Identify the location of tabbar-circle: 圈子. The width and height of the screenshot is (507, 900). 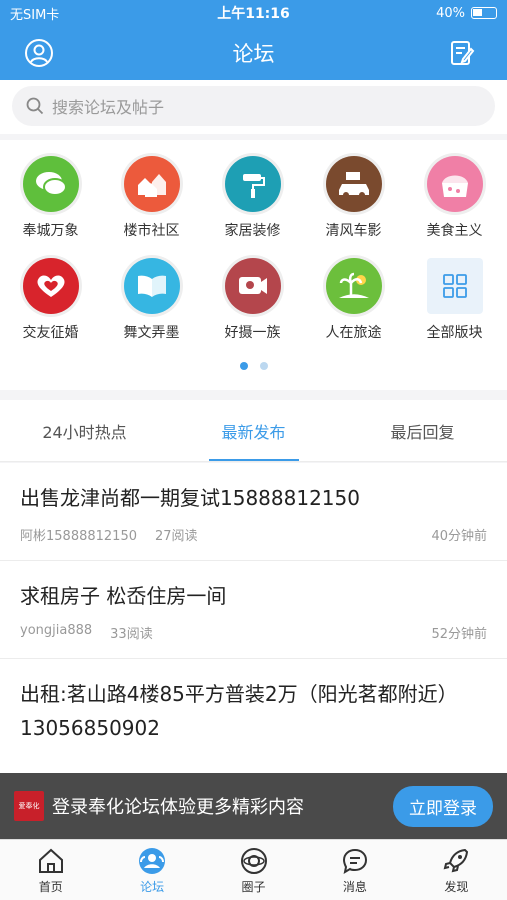
(253, 870).